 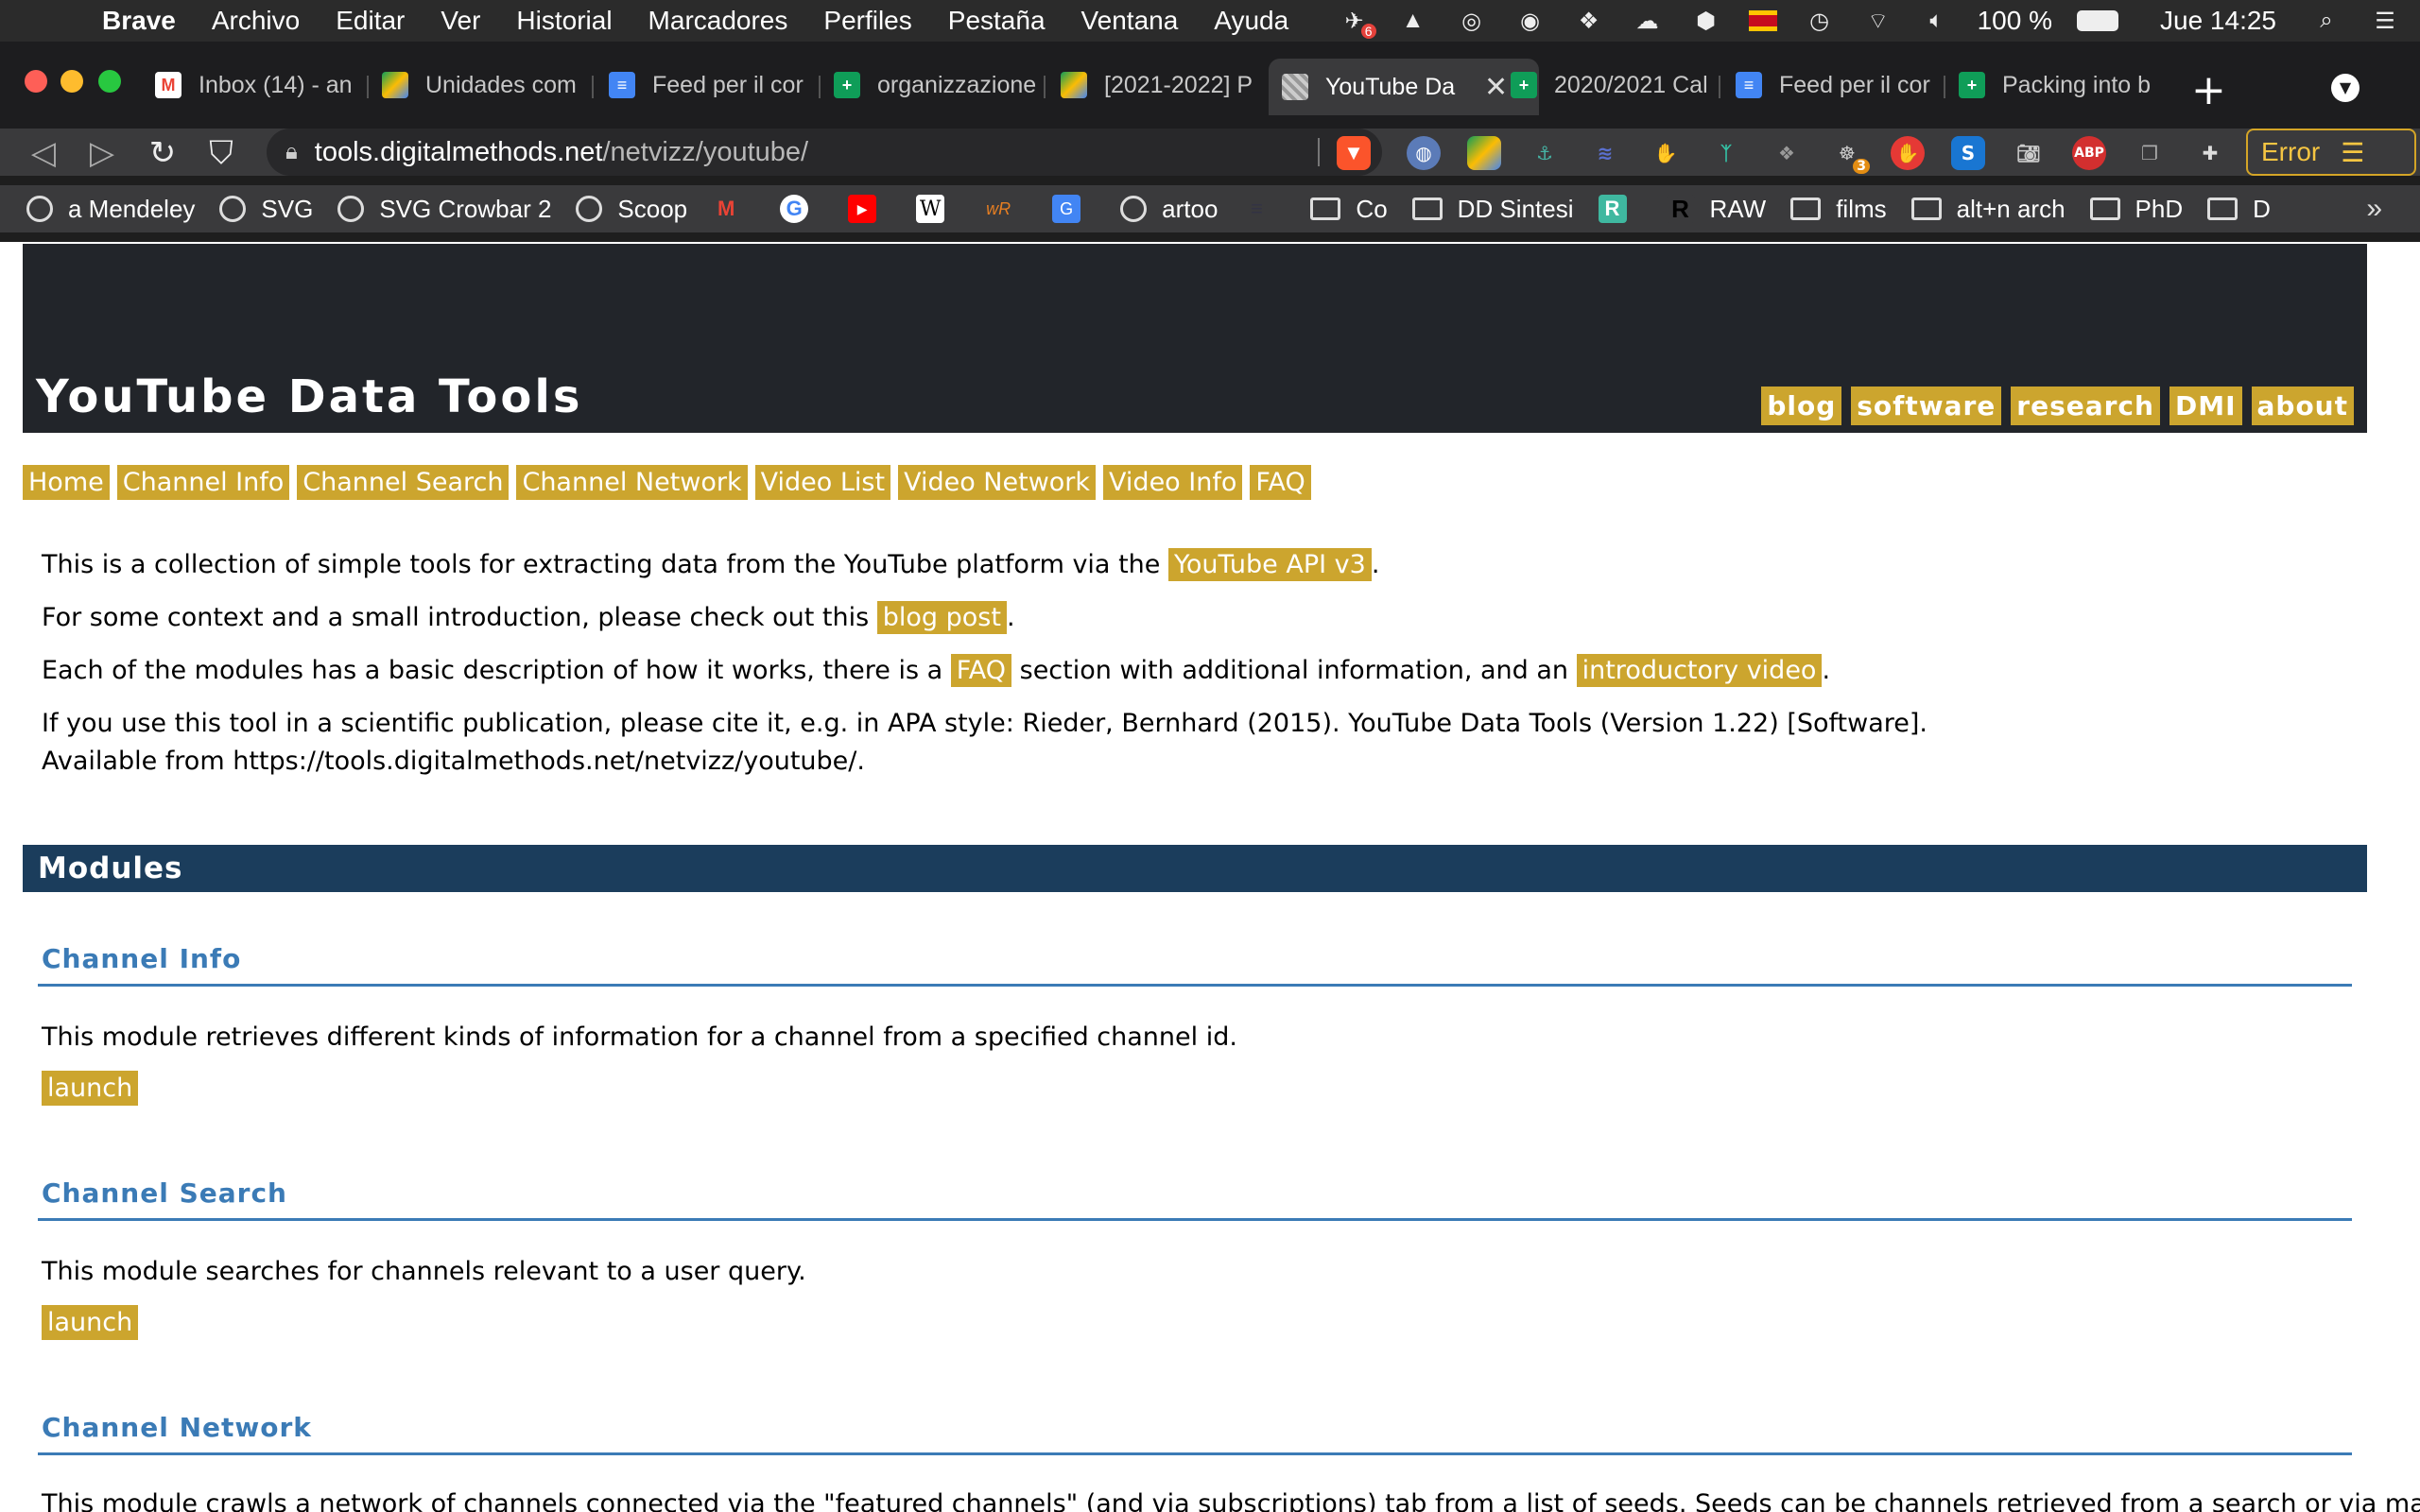 What do you see at coordinates (1160, 85) in the screenshot?
I see `tab-2021-2022: [2021-2022] P` at bounding box center [1160, 85].